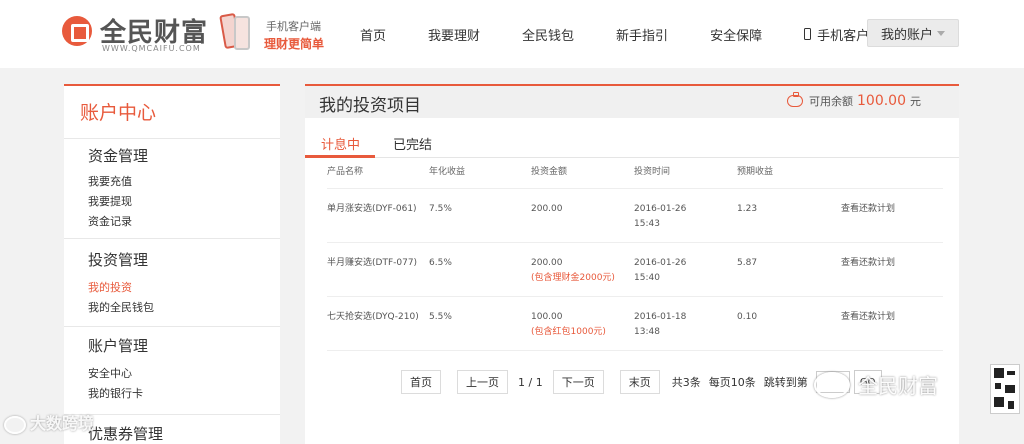 The width and height of the screenshot is (1024, 444). What do you see at coordinates (454, 34) in the screenshot?
I see `nav-invest: 我要理财` at bounding box center [454, 34].